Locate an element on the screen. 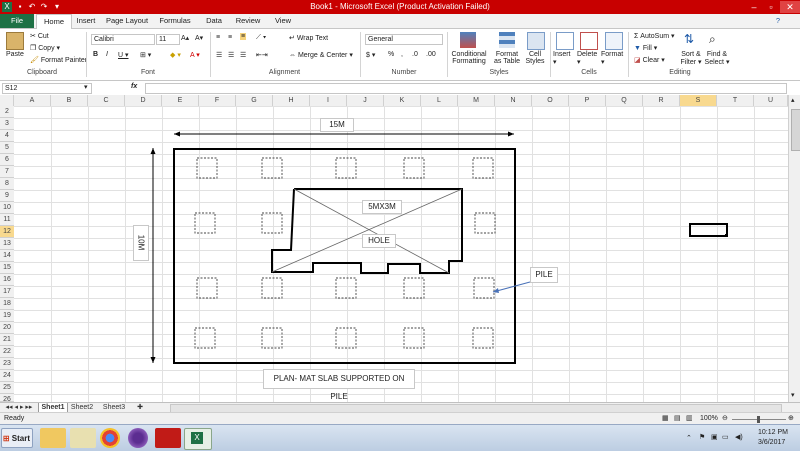 This screenshot has width=800, height=451. height-label: 10M is located at coordinates (141, 243).